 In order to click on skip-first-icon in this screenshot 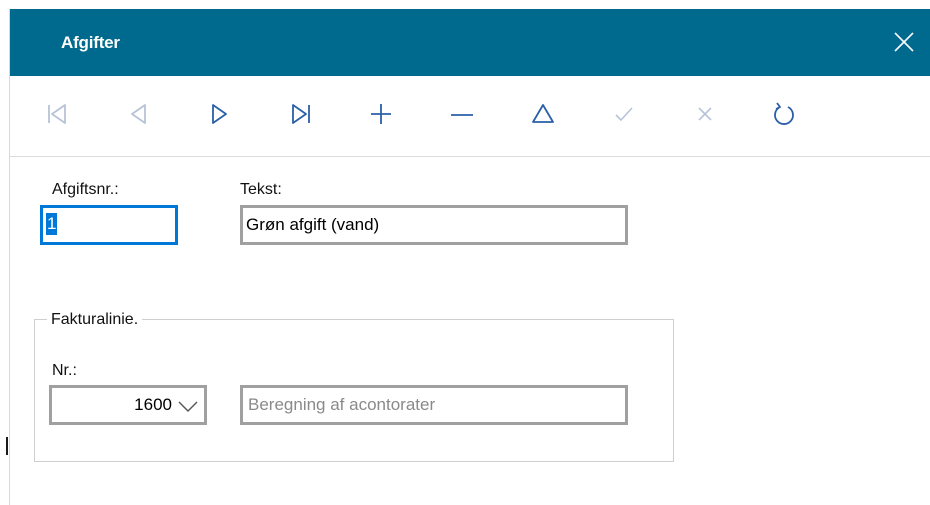, I will do `click(57, 114)`.